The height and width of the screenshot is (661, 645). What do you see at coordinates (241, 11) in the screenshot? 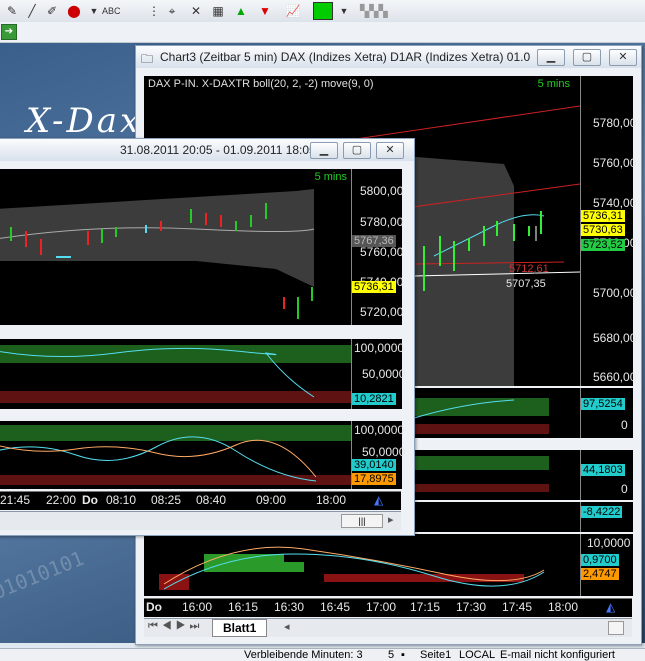
I see `arrow-up-icon: ▲` at bounding box center [241, 11].